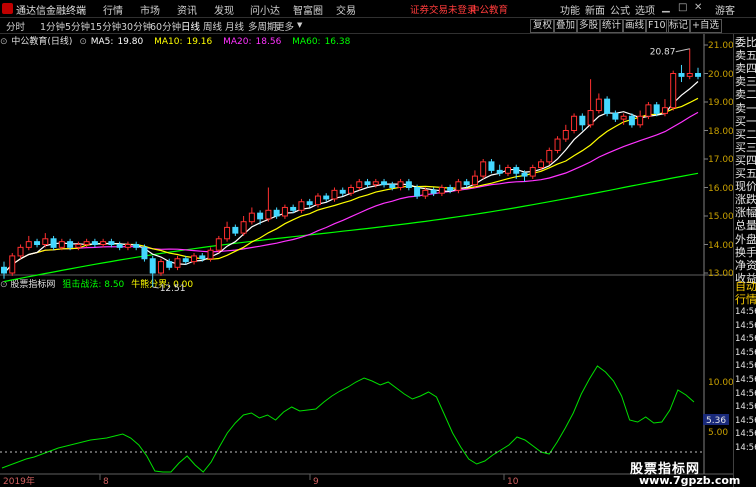 The width and height of the screenshot is (756, 487). I want to click on auto-toggle: 自动, so click(745, 286).